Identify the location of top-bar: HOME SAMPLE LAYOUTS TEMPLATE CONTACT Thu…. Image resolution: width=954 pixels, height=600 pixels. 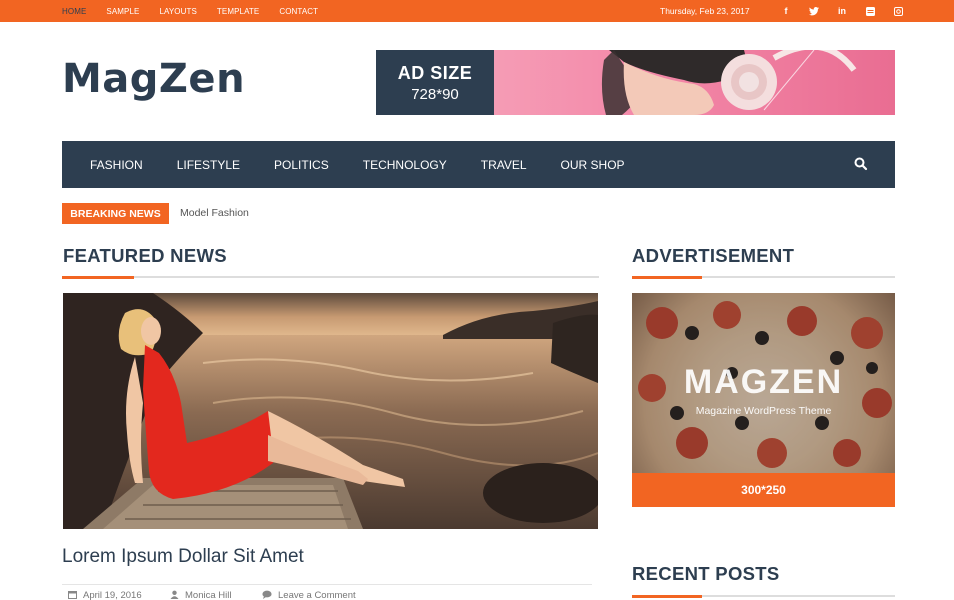
(477, 11).